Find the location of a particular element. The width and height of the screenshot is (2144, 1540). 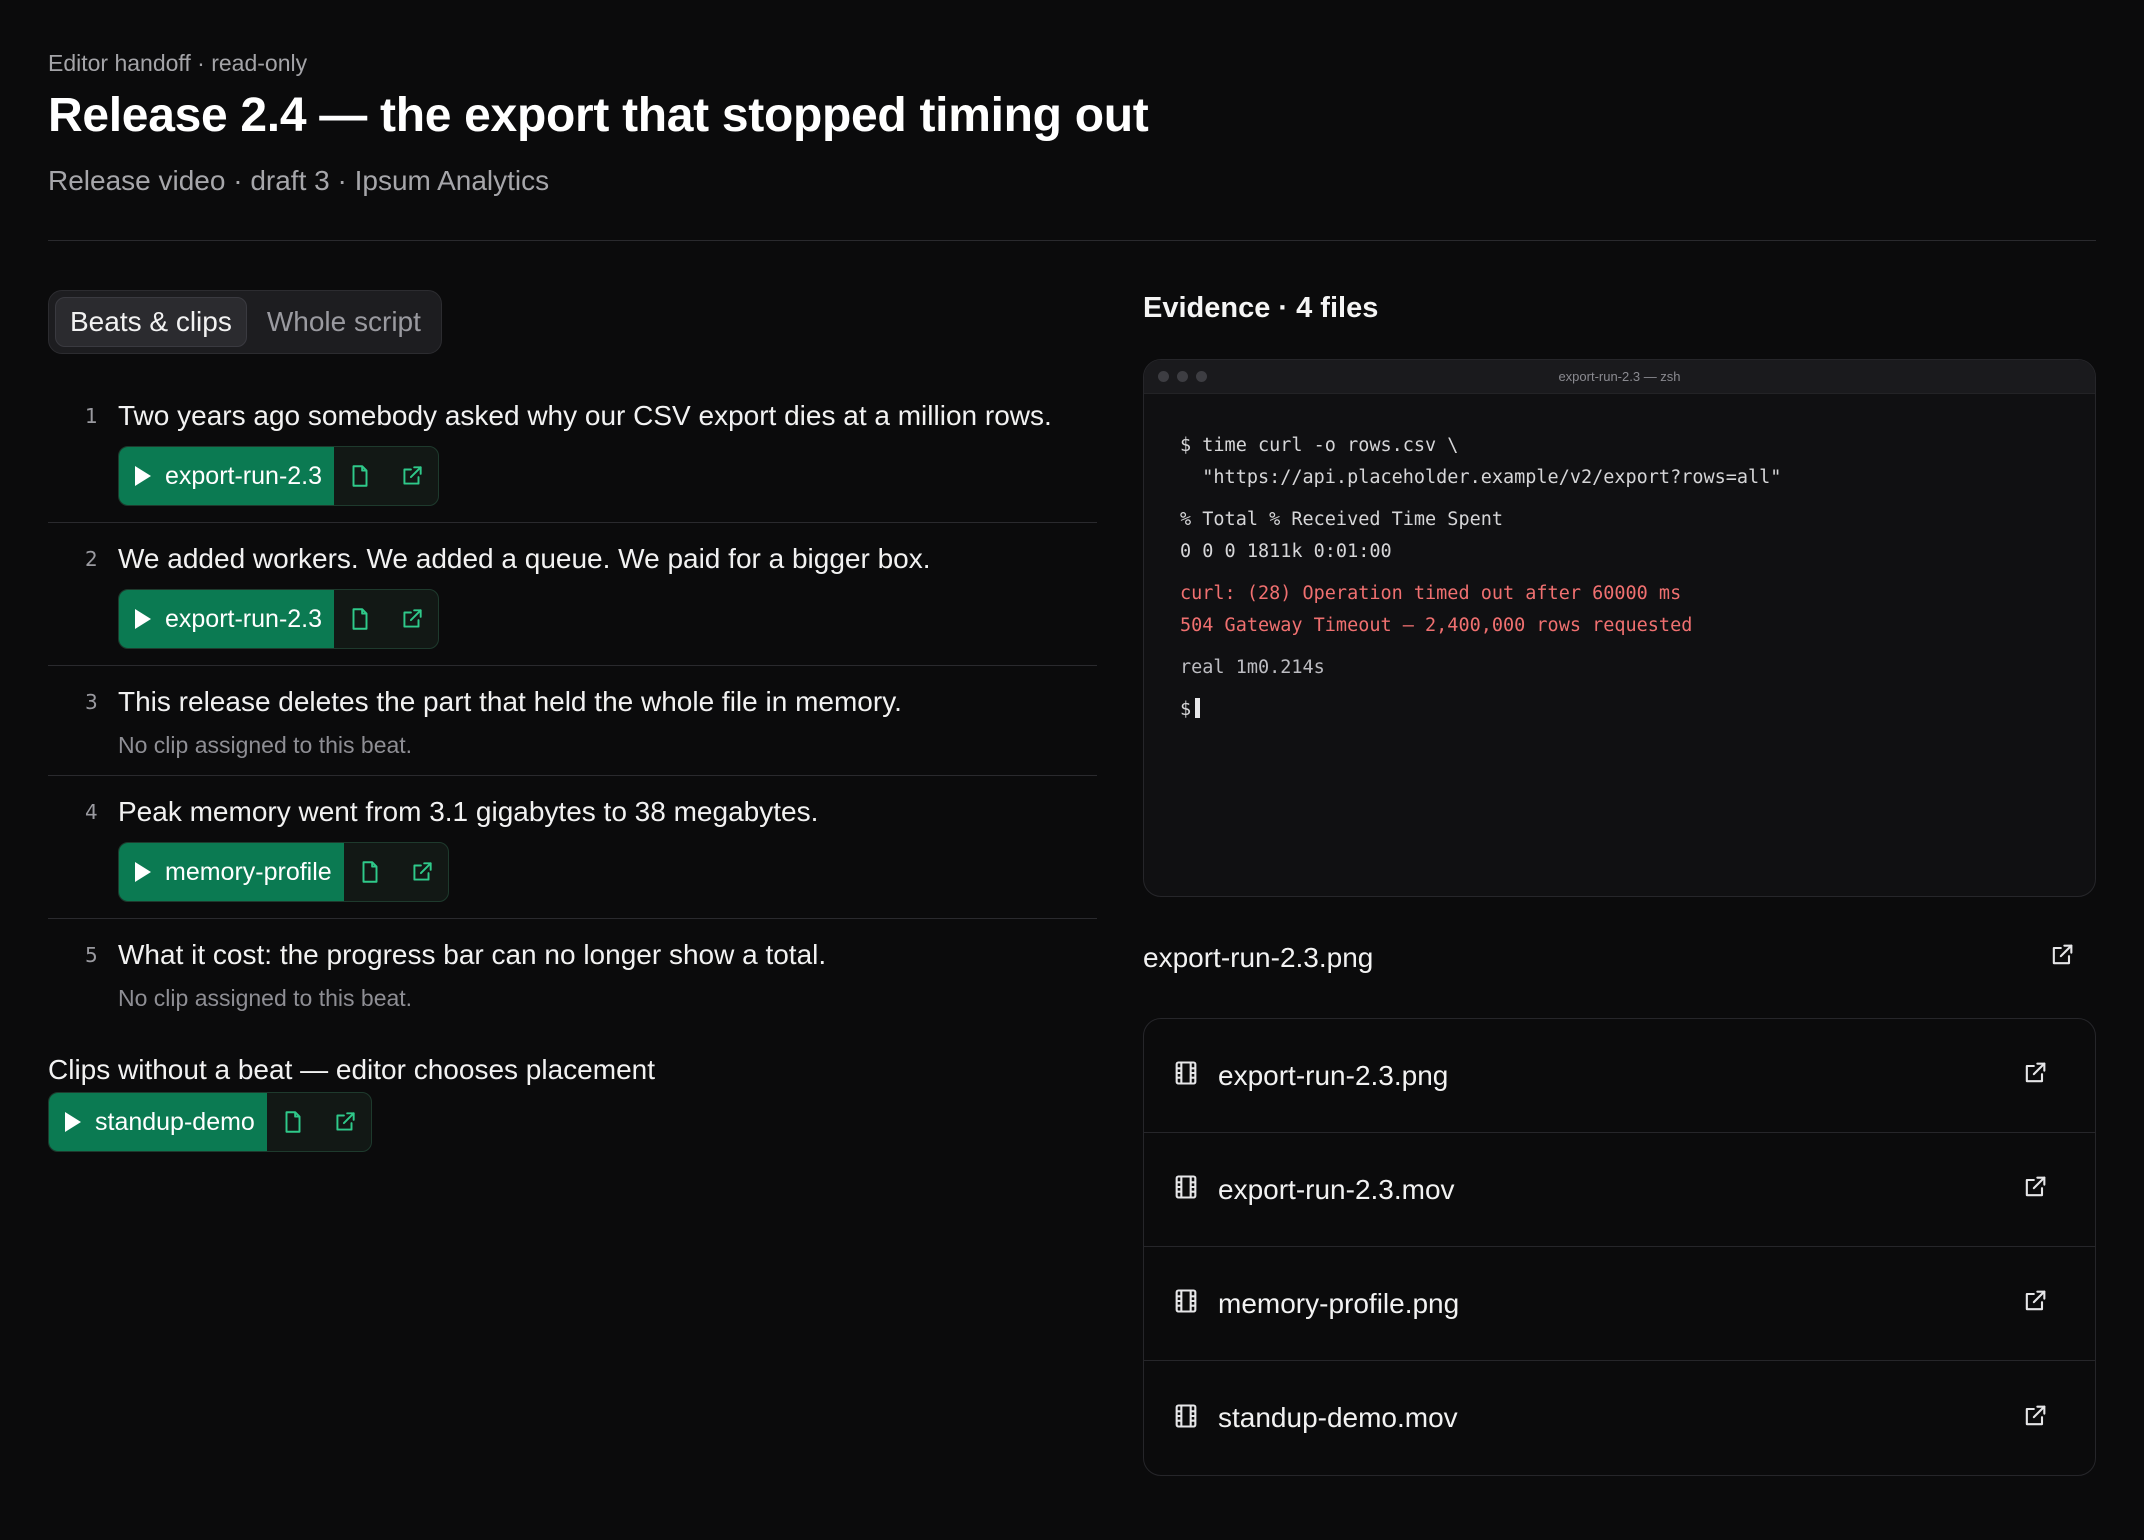

view-tabs: Beats & clips Whole script is located at coordinates (245, 322).